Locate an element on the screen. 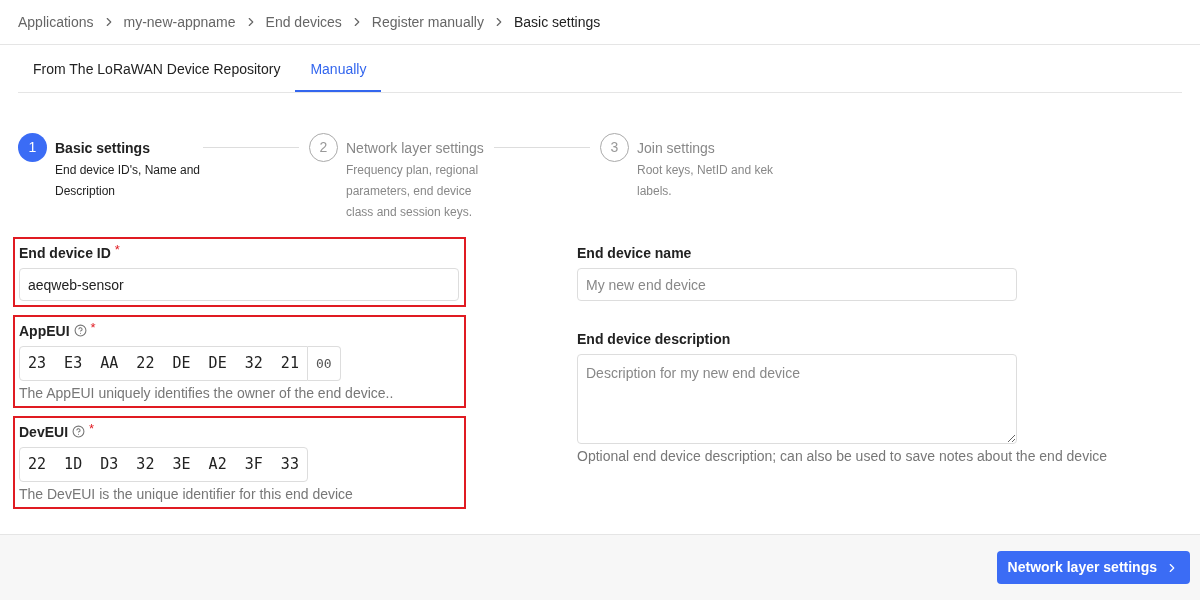  next-button: Network layer settings is located at coordinates (1093, 567).